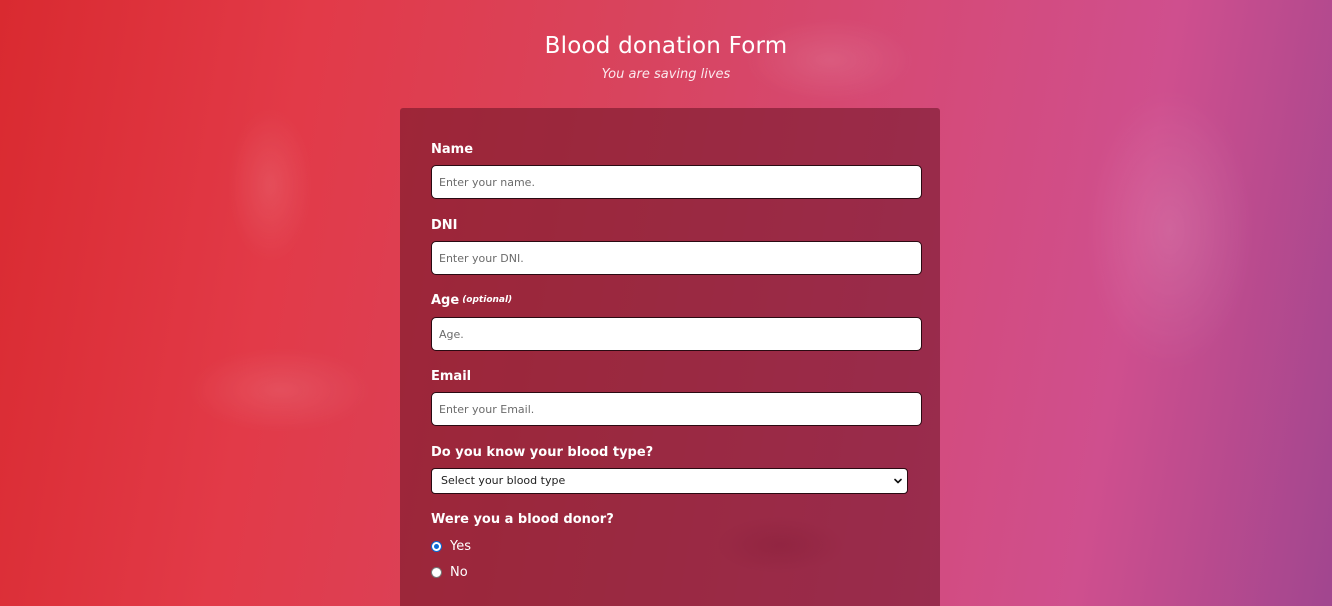 This screenshot has height=606, width=1332. What do you see at coordinates (452, 149) in the screenshot?
I see `name-label: Name` at bounding box center [452, 149].